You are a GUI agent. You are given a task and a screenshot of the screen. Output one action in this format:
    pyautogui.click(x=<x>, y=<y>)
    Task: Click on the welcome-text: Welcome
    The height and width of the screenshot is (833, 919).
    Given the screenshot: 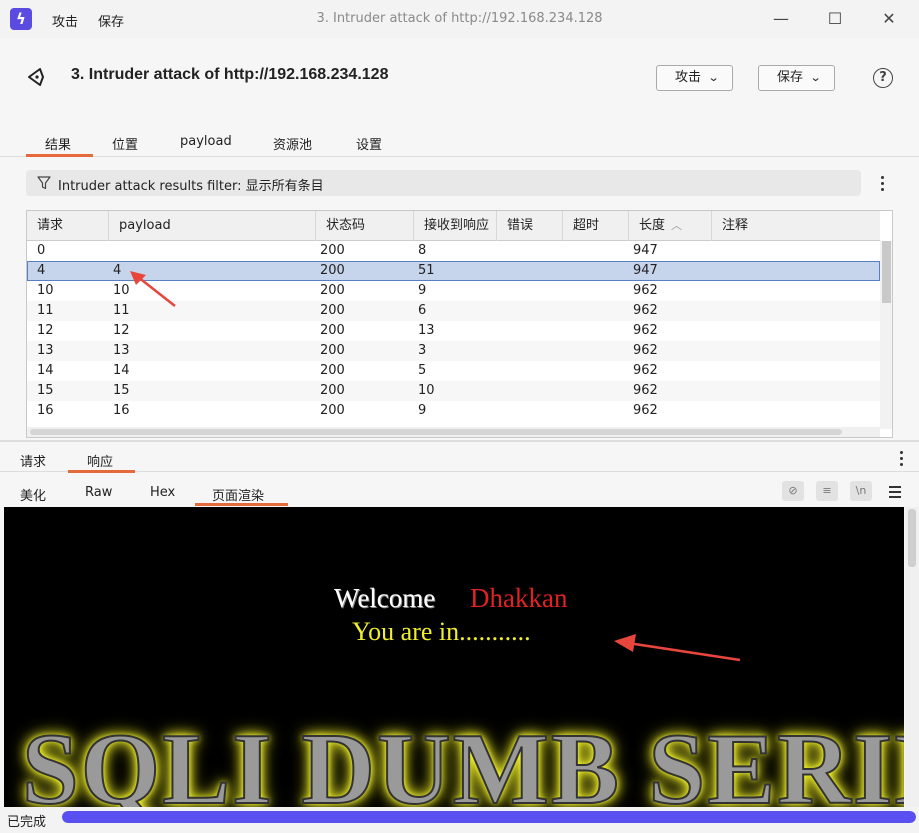 What is the action you would take?
    pyautogui.click(x=385, y=598)
    